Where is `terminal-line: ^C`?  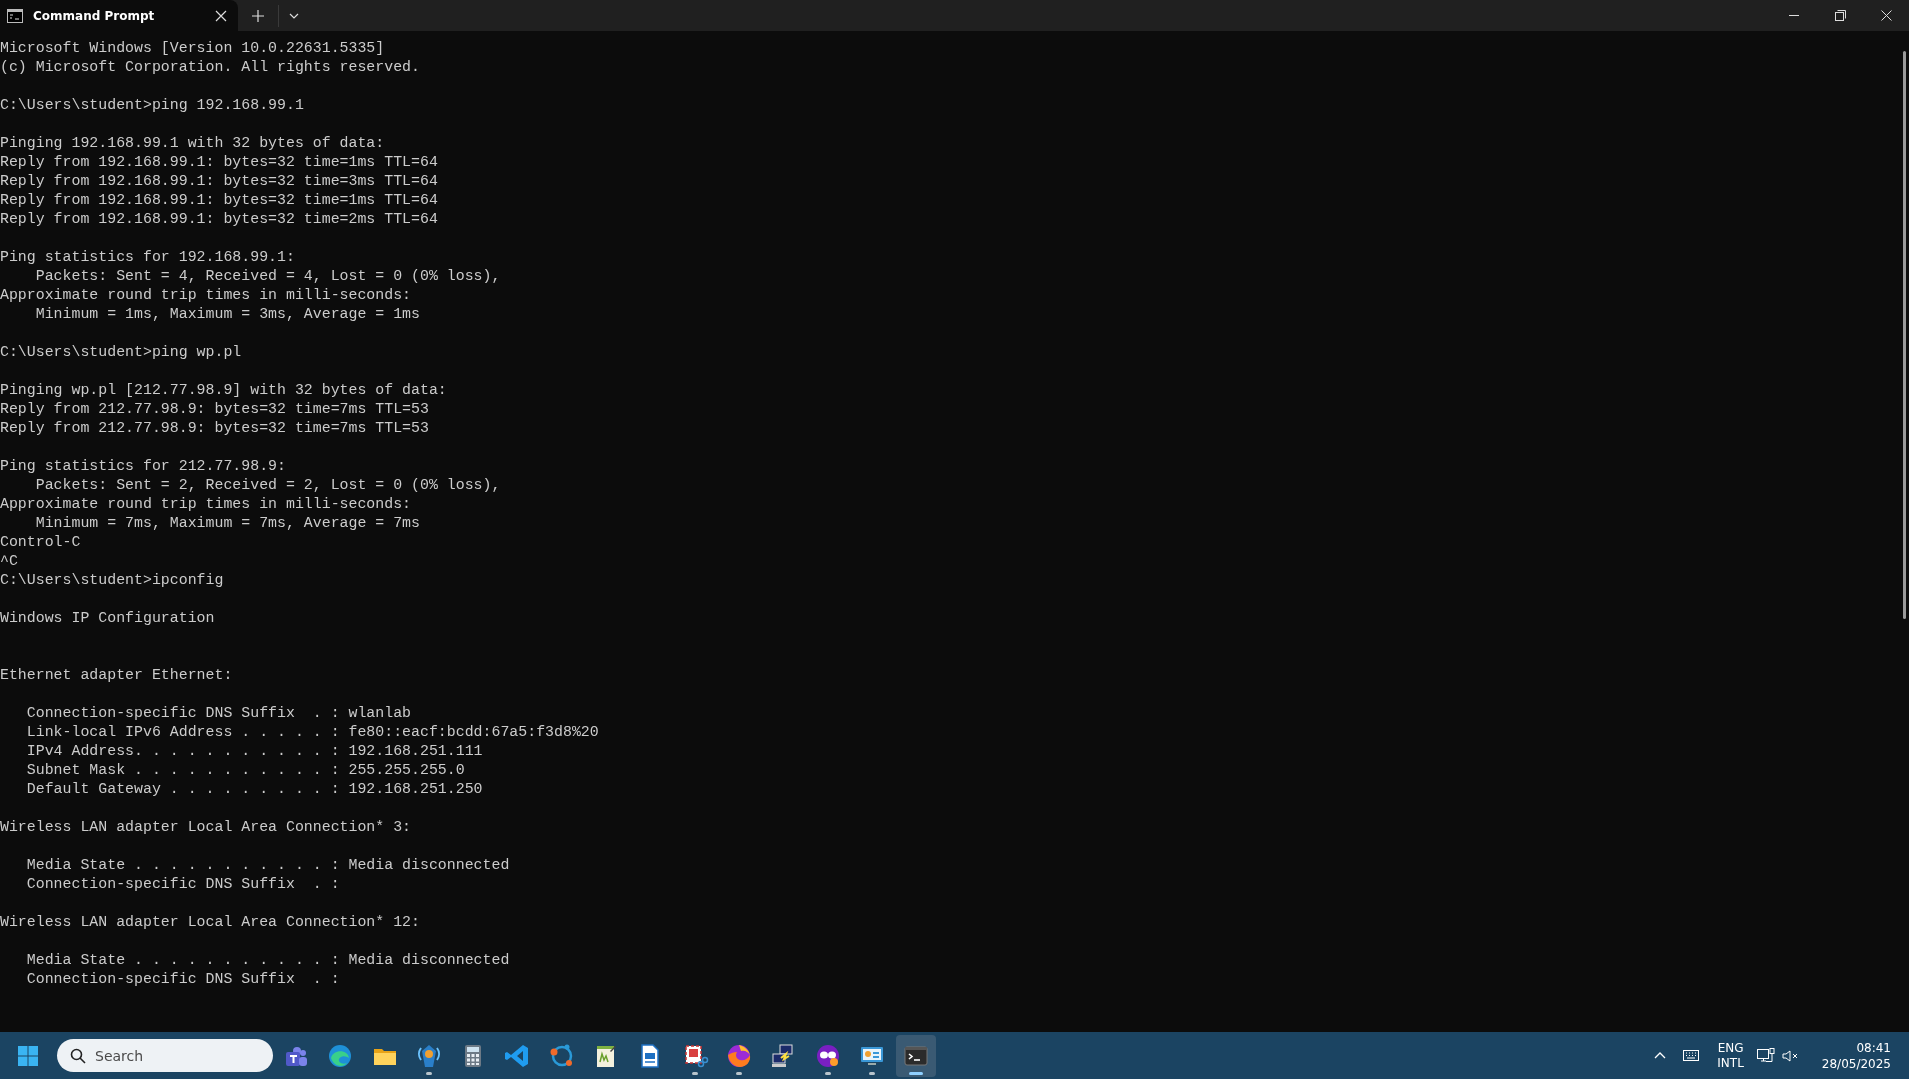 terminal-line: ^C is located at coordinates (9, 561).